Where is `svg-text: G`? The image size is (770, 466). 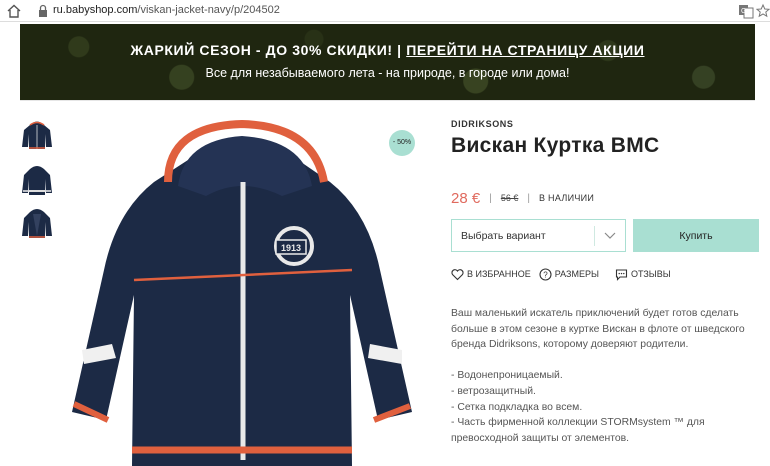
svg-text: G is located at coordinates (743, 11).